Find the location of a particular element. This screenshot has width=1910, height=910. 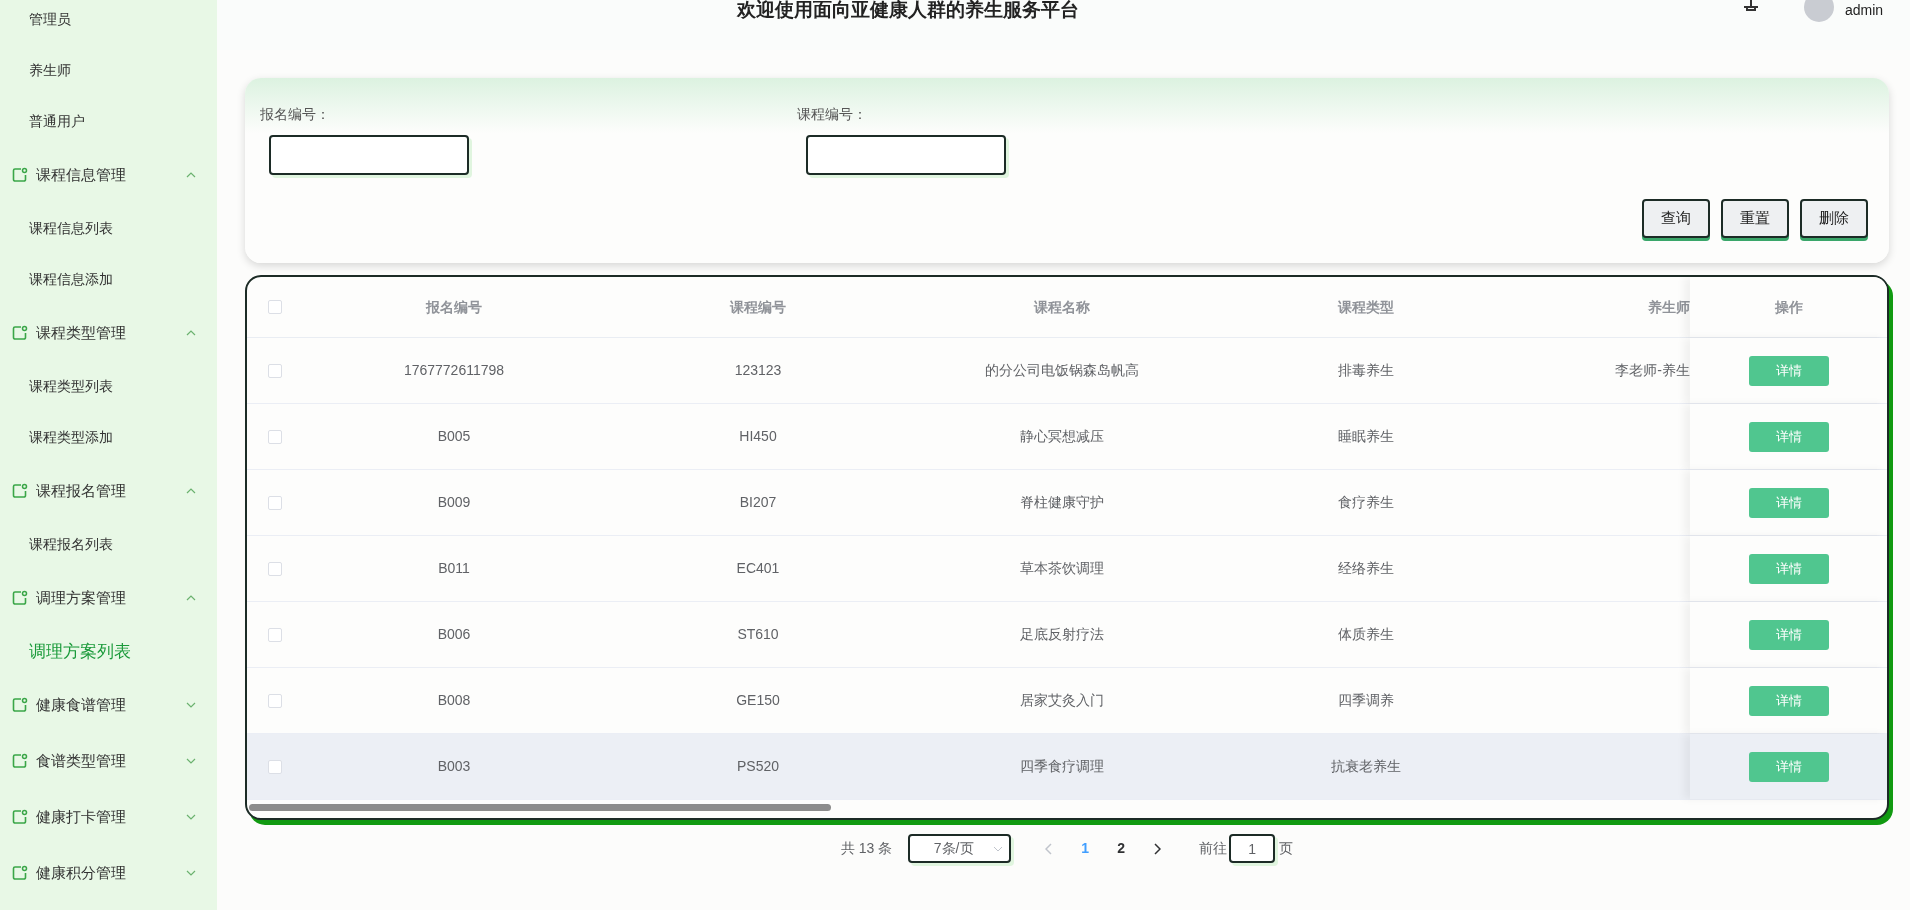

sidebar-item: 课程类型添加 is located at coordinates (108, 437).